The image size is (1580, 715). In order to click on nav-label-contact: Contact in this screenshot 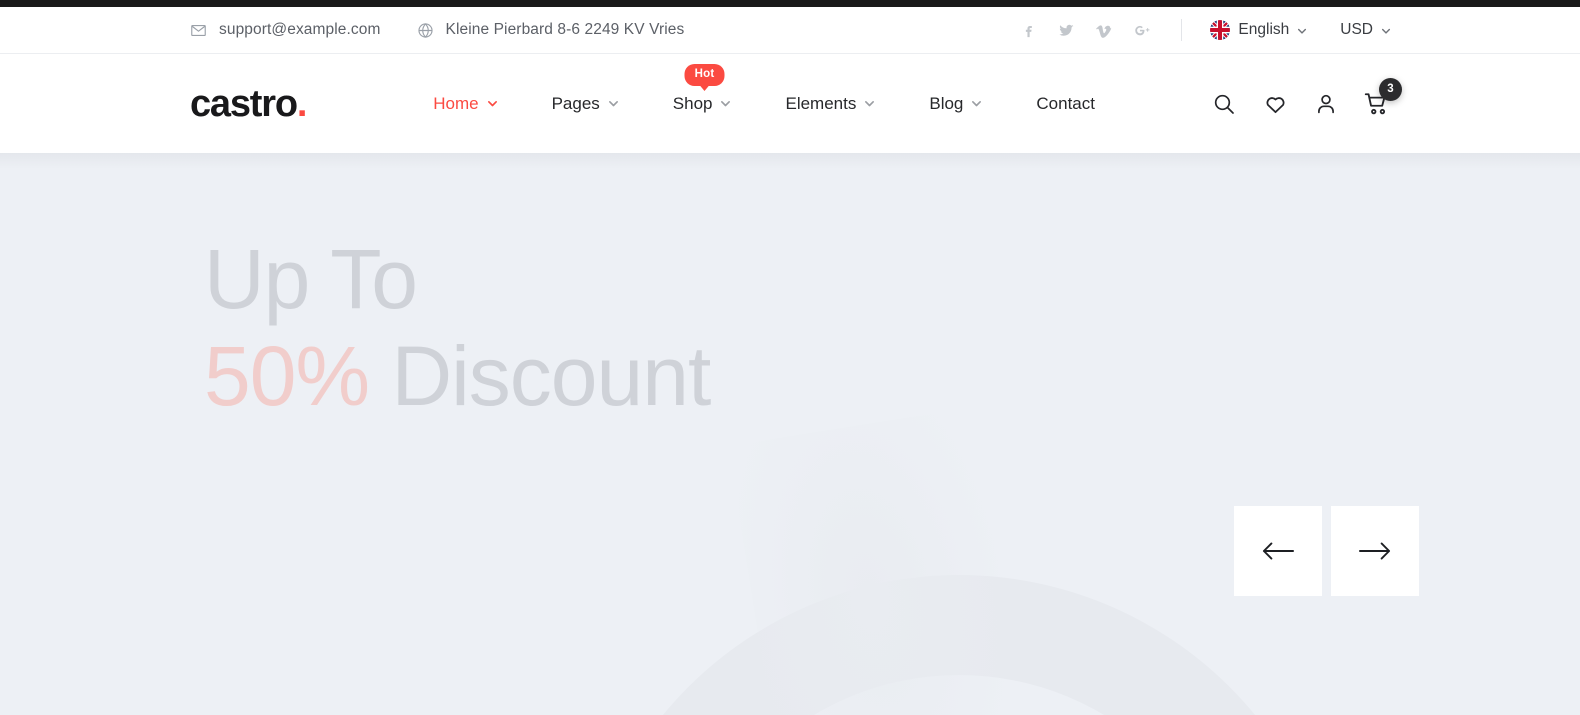, I will do `click(1065, 103)`.